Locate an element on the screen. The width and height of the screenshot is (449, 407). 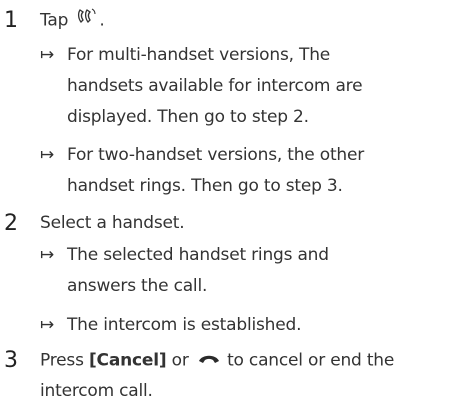
step-instruction-line2: intercom call. is located at coordinates (96, 391).